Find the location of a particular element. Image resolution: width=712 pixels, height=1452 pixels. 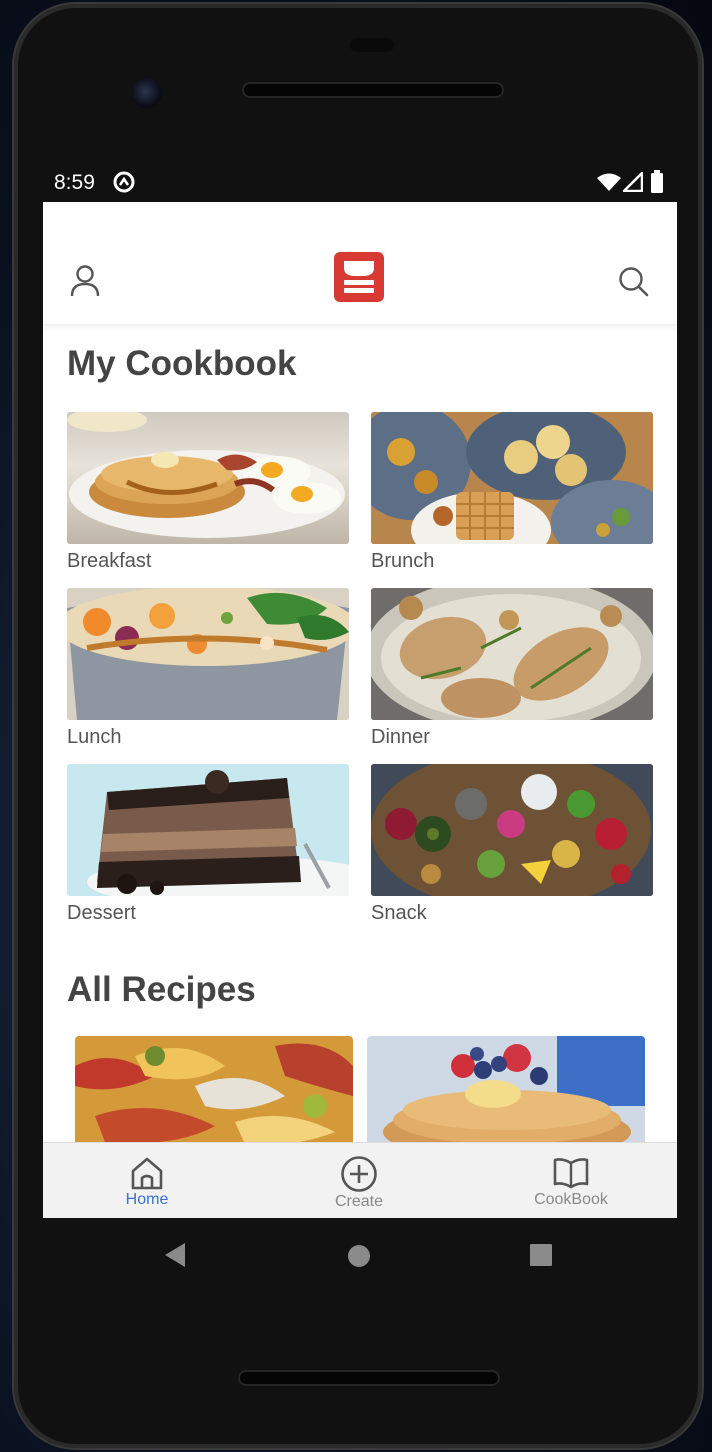

nav-cookbook: CookBook is located at coordinates (571, 1180).